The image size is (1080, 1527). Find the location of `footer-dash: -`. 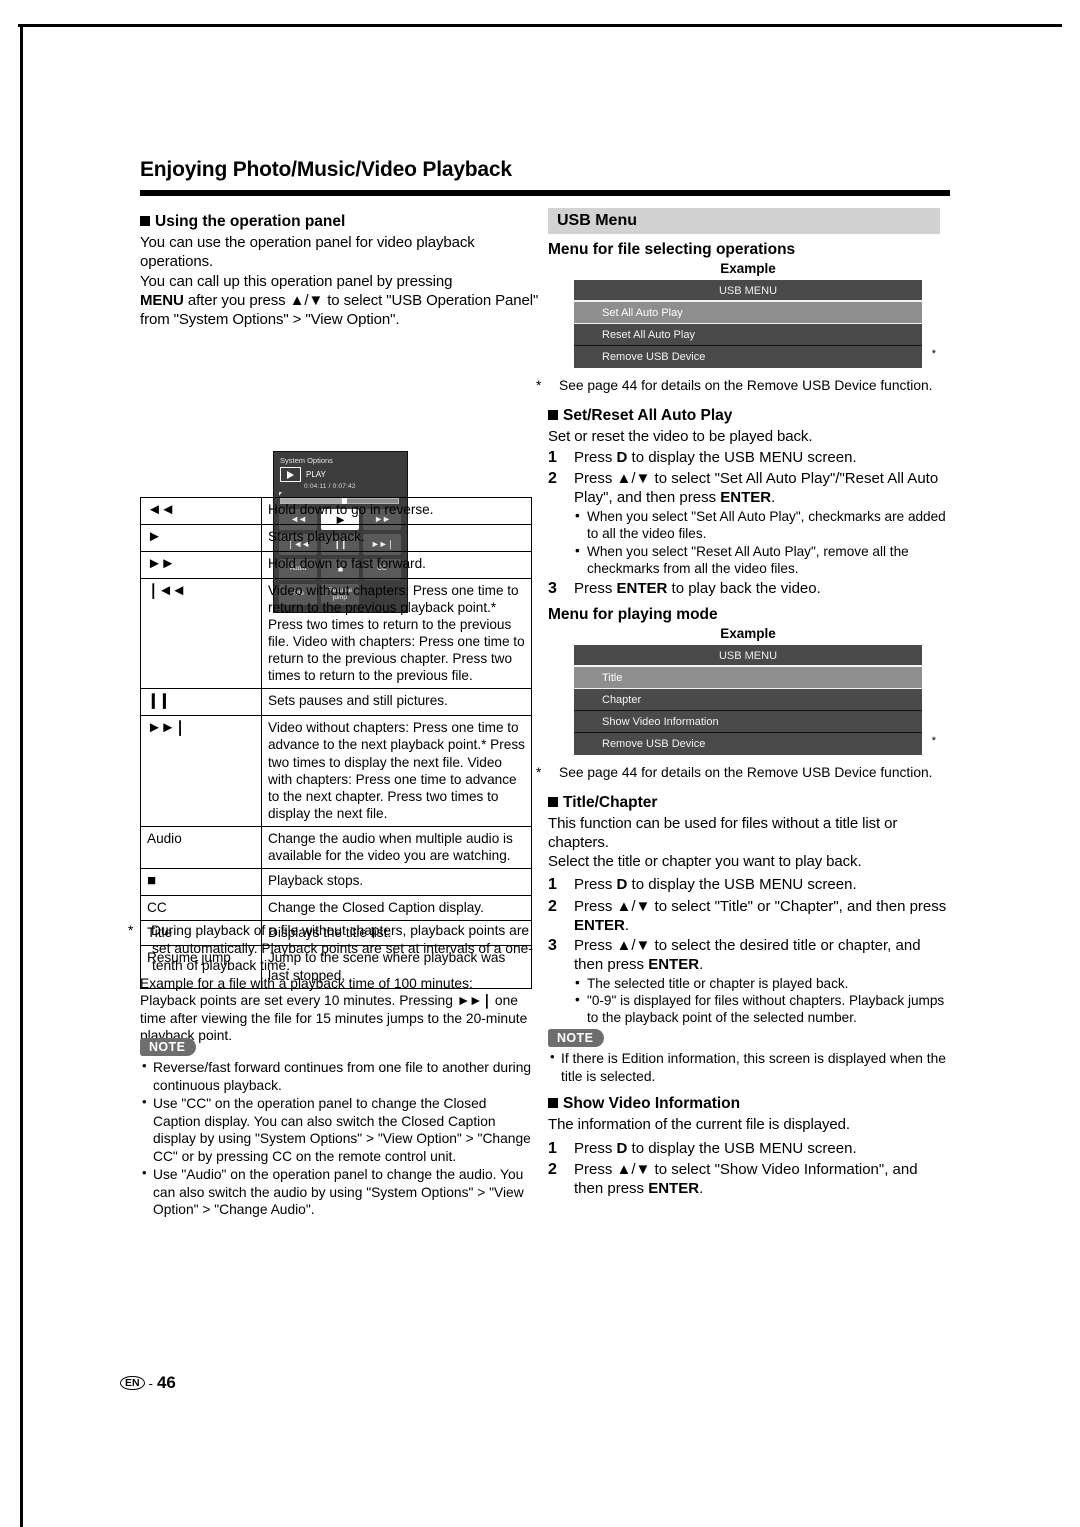

footer-dash: - is located at coordinates (150, 1383).